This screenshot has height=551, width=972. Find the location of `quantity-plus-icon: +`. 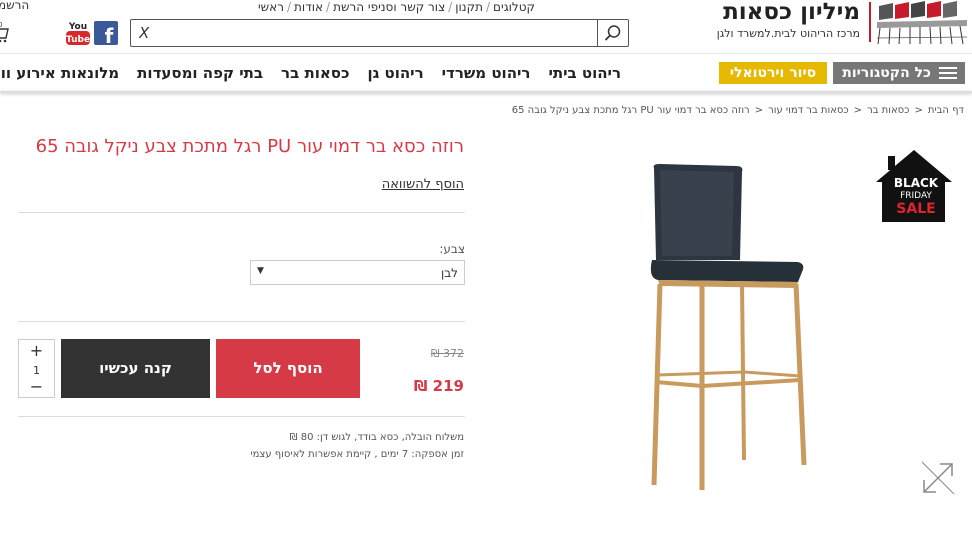

quantity-plus-icon: + is located at coordinates (36, 351).